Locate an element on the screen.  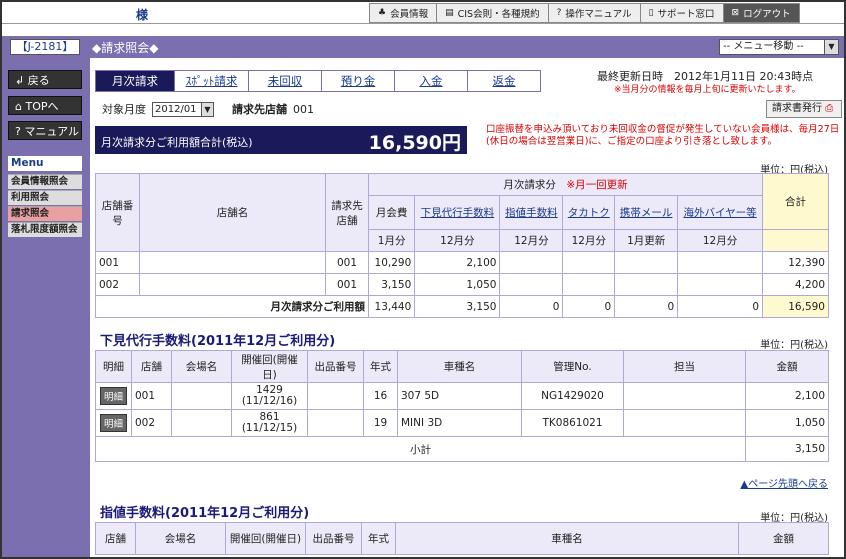
header-shop-name: 店舗名 is located at coordinates (232, 212).